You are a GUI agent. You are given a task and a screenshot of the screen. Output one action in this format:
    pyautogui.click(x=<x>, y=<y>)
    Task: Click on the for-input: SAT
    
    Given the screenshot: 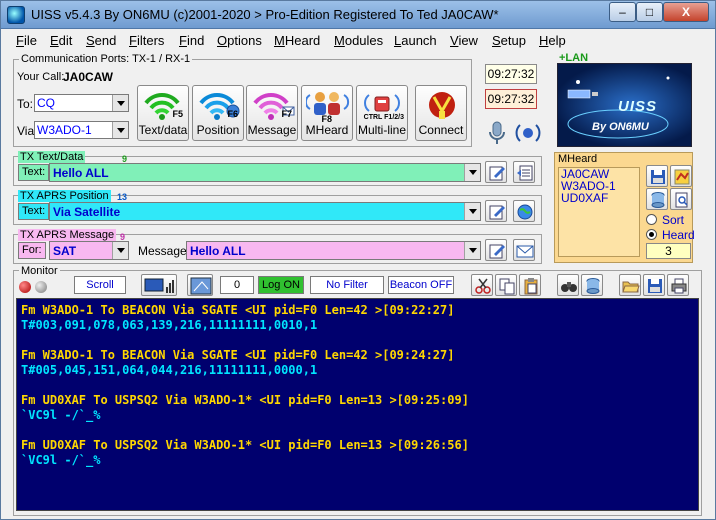 What is the action you would take?
    pyautogui.click(x=89, y=250)
    